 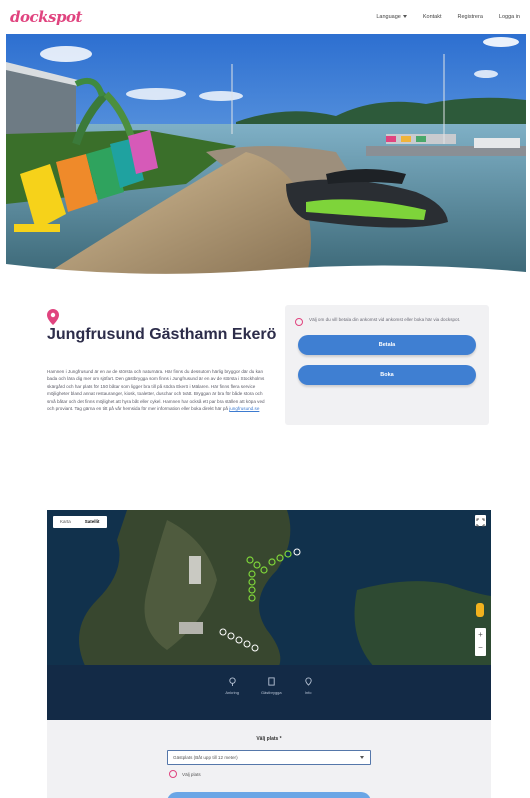 I want to click on radio-icon, so click(x=173, y=774).